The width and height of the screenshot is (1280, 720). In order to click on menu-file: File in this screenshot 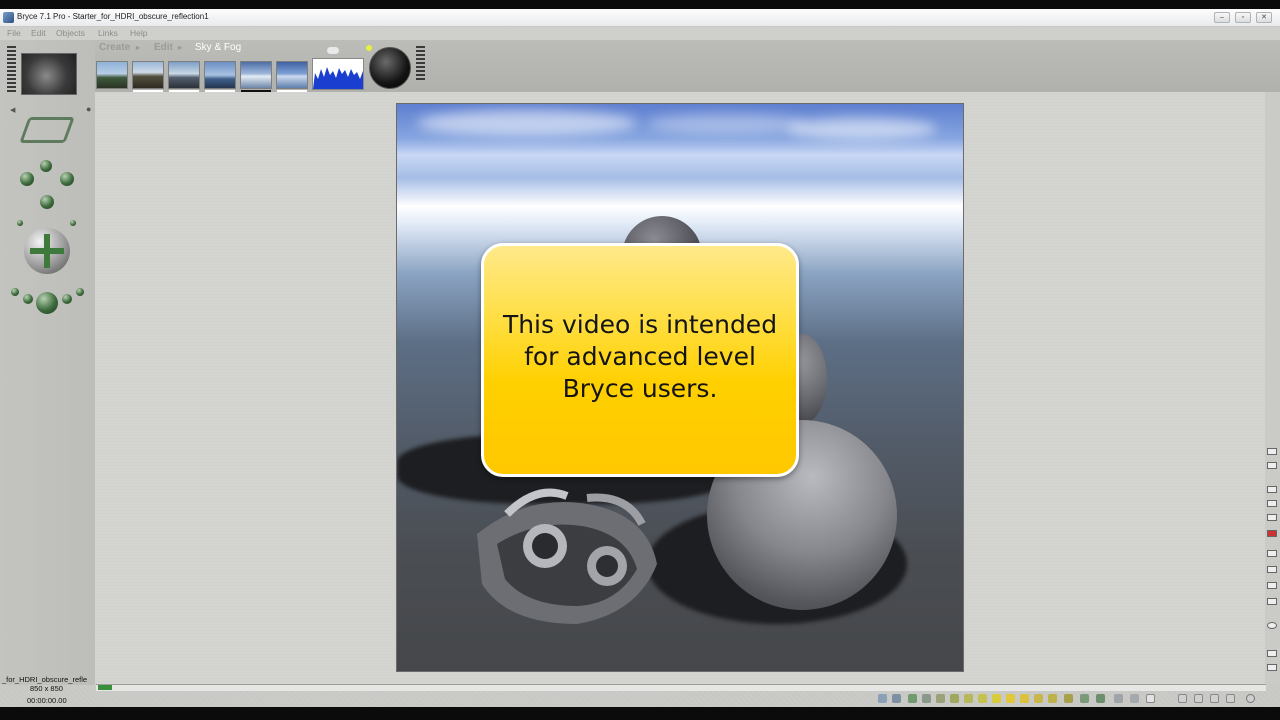, I will do `click(14, 33)`.